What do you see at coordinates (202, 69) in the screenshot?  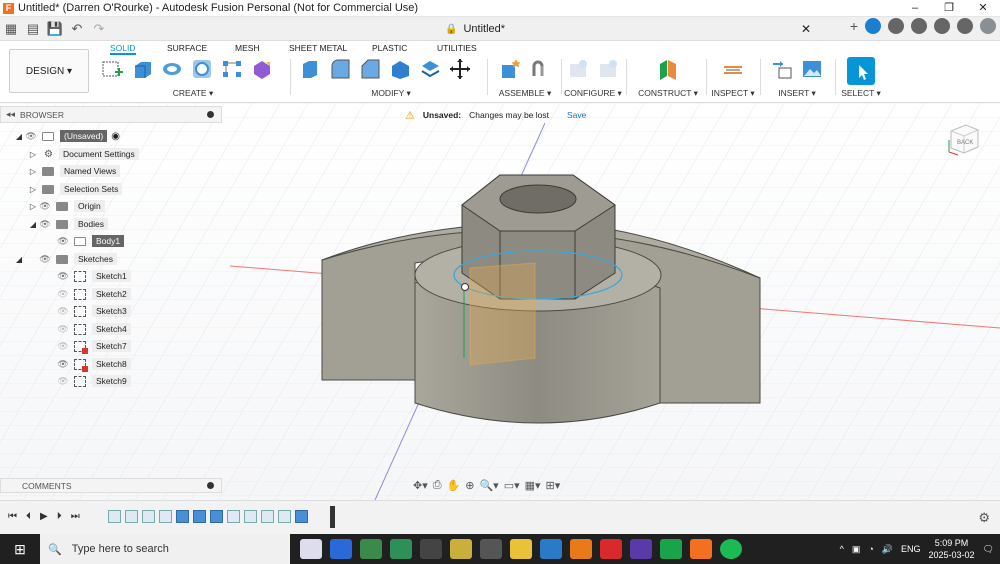 I see `hole-icon` at bounding box center [202, 69].